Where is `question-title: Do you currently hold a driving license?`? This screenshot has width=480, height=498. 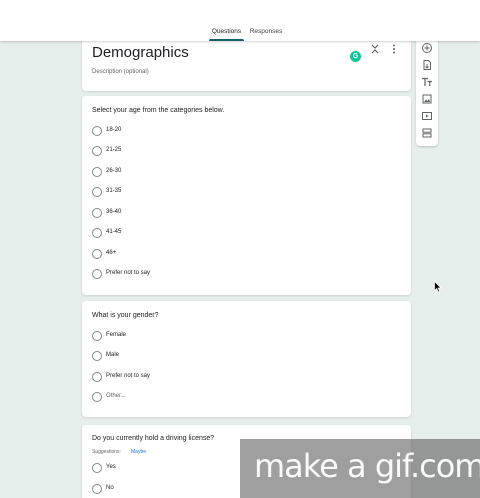
question-title: Do you currently hold a driving license? is located at coordinates (153, 438).